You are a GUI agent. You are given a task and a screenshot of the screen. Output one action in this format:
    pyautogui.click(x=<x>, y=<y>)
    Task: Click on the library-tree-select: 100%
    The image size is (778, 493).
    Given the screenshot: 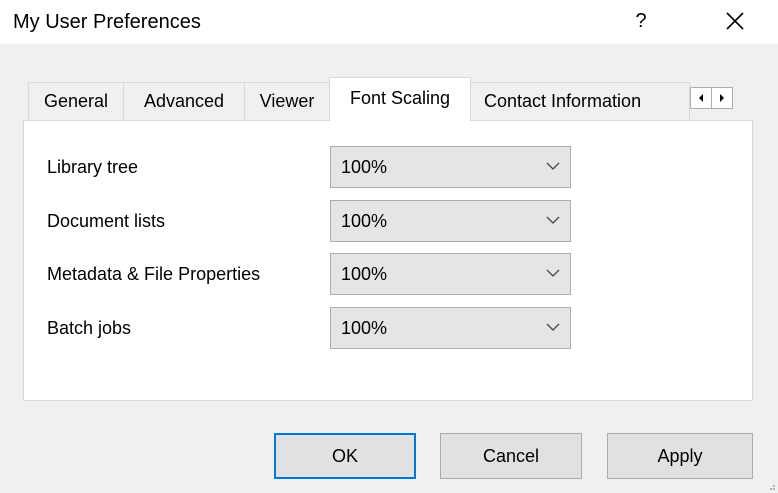 What is the action you would take?
    pyautogui.click(x=450, y=167)
    